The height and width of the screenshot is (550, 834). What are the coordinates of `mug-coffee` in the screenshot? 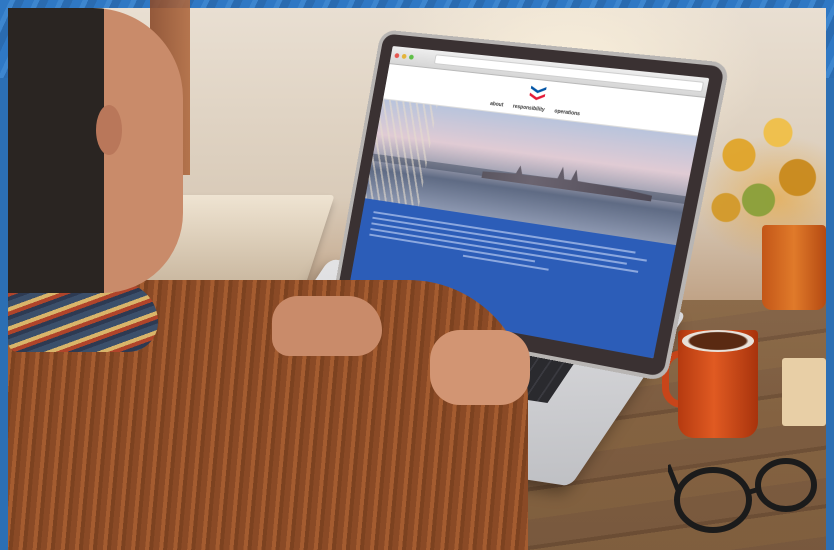 It's located at (718, 341).